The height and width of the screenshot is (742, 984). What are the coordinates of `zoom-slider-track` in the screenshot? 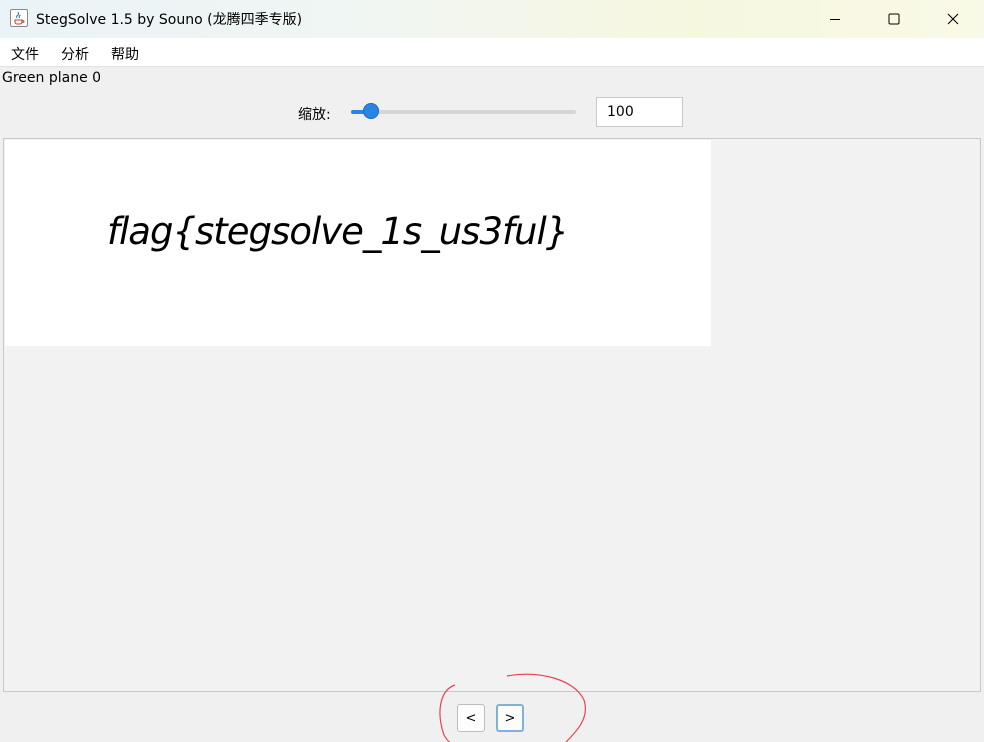 It's located at (463, 112).